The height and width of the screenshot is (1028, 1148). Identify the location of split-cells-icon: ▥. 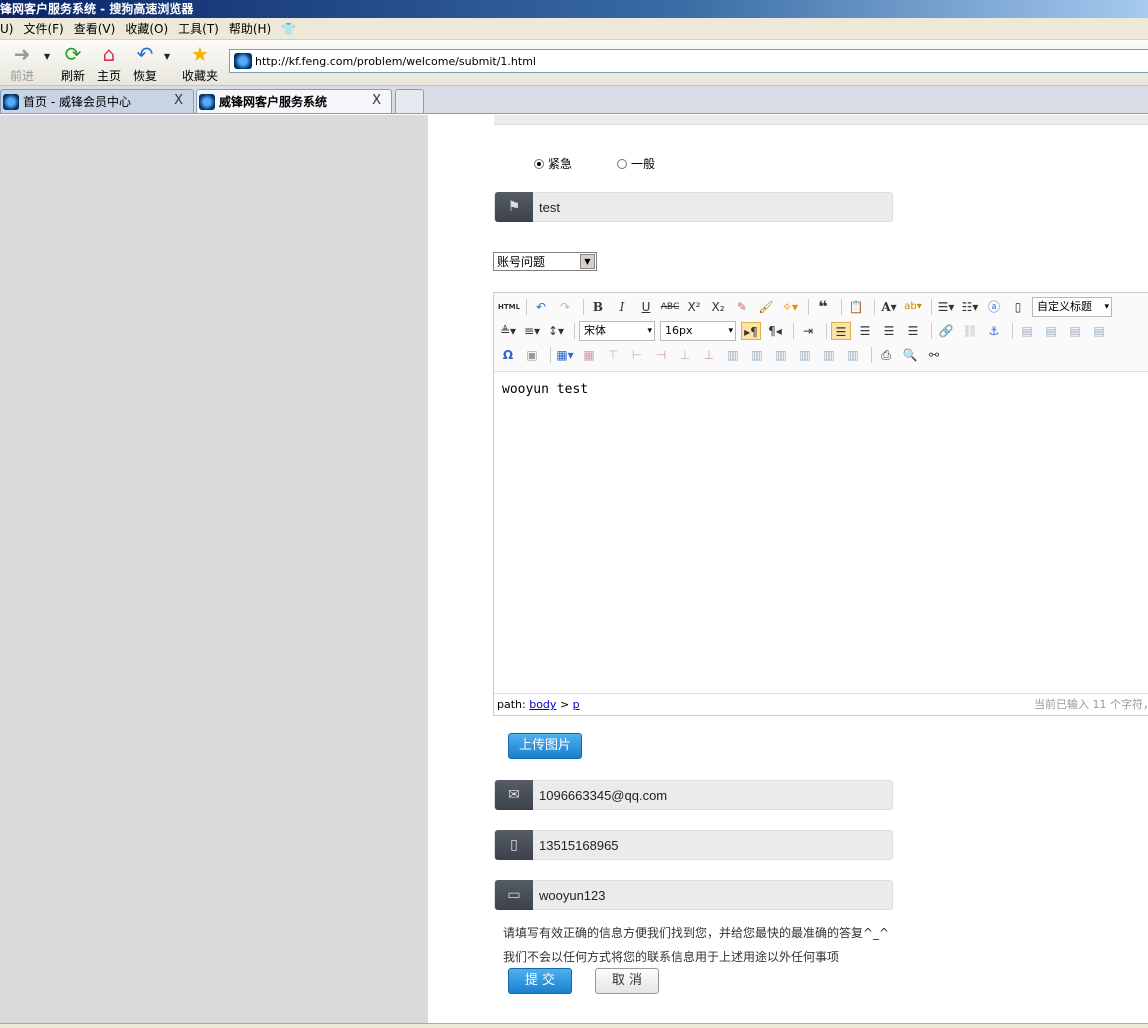
(805, 355).